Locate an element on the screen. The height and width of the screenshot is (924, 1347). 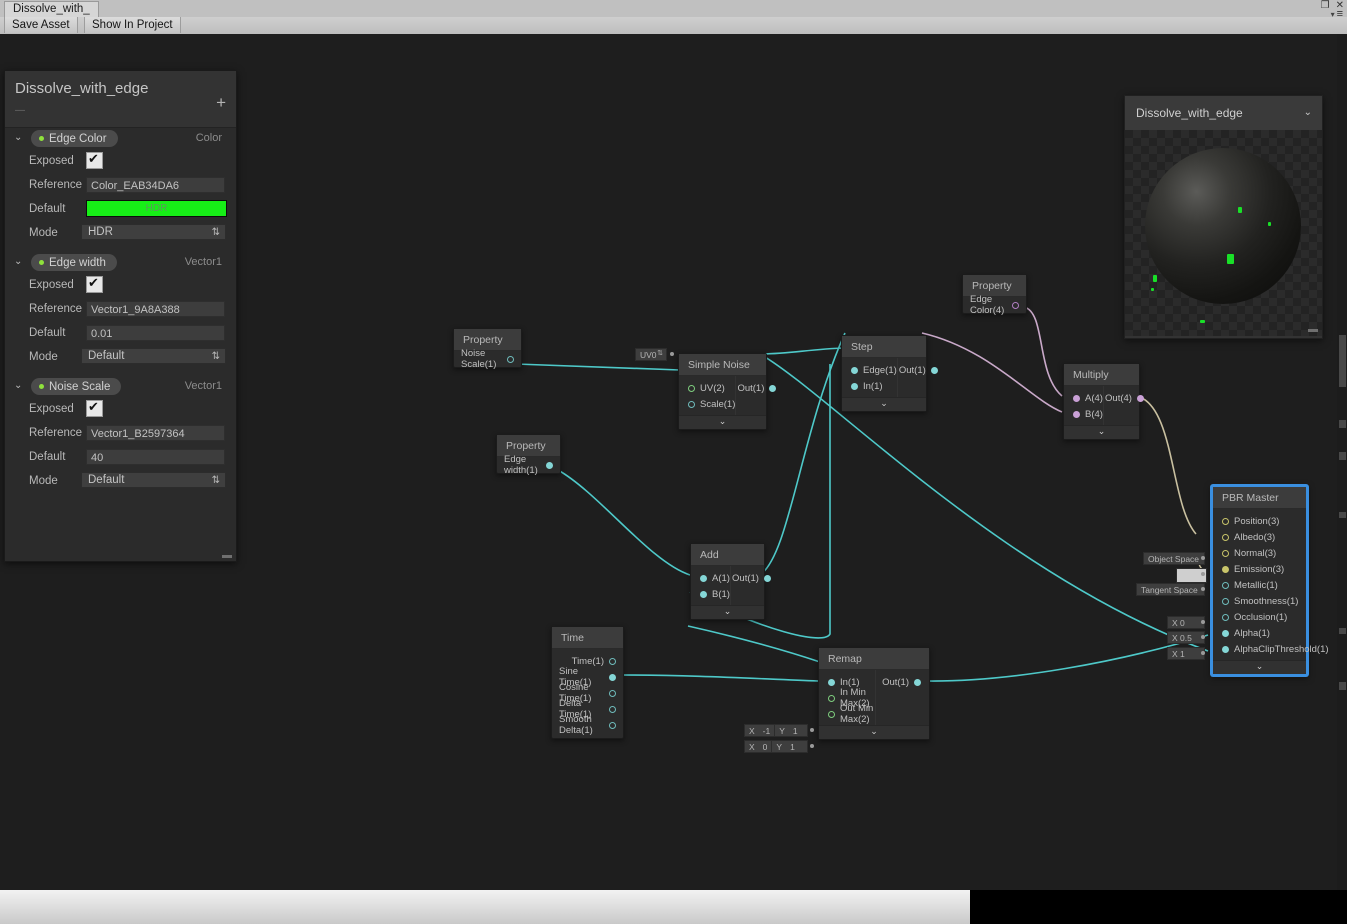
show-in-project-button: Show In Project is located at coordinates (132, 25).